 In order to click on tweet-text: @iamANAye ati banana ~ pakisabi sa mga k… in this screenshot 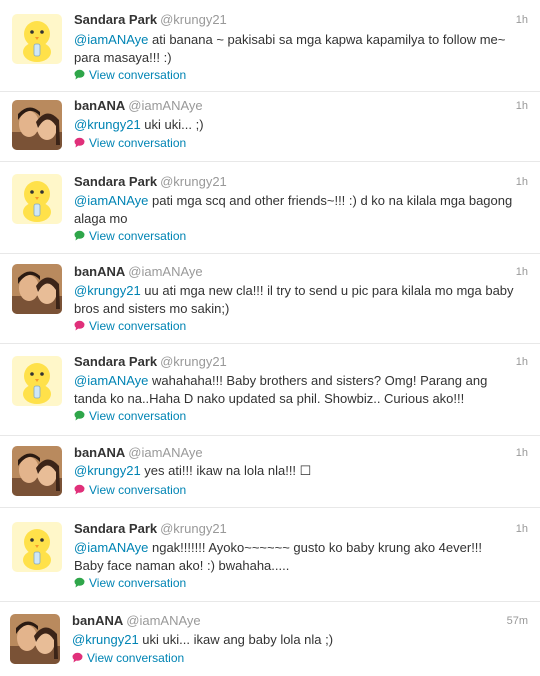, I will do `click(294, 49)`.